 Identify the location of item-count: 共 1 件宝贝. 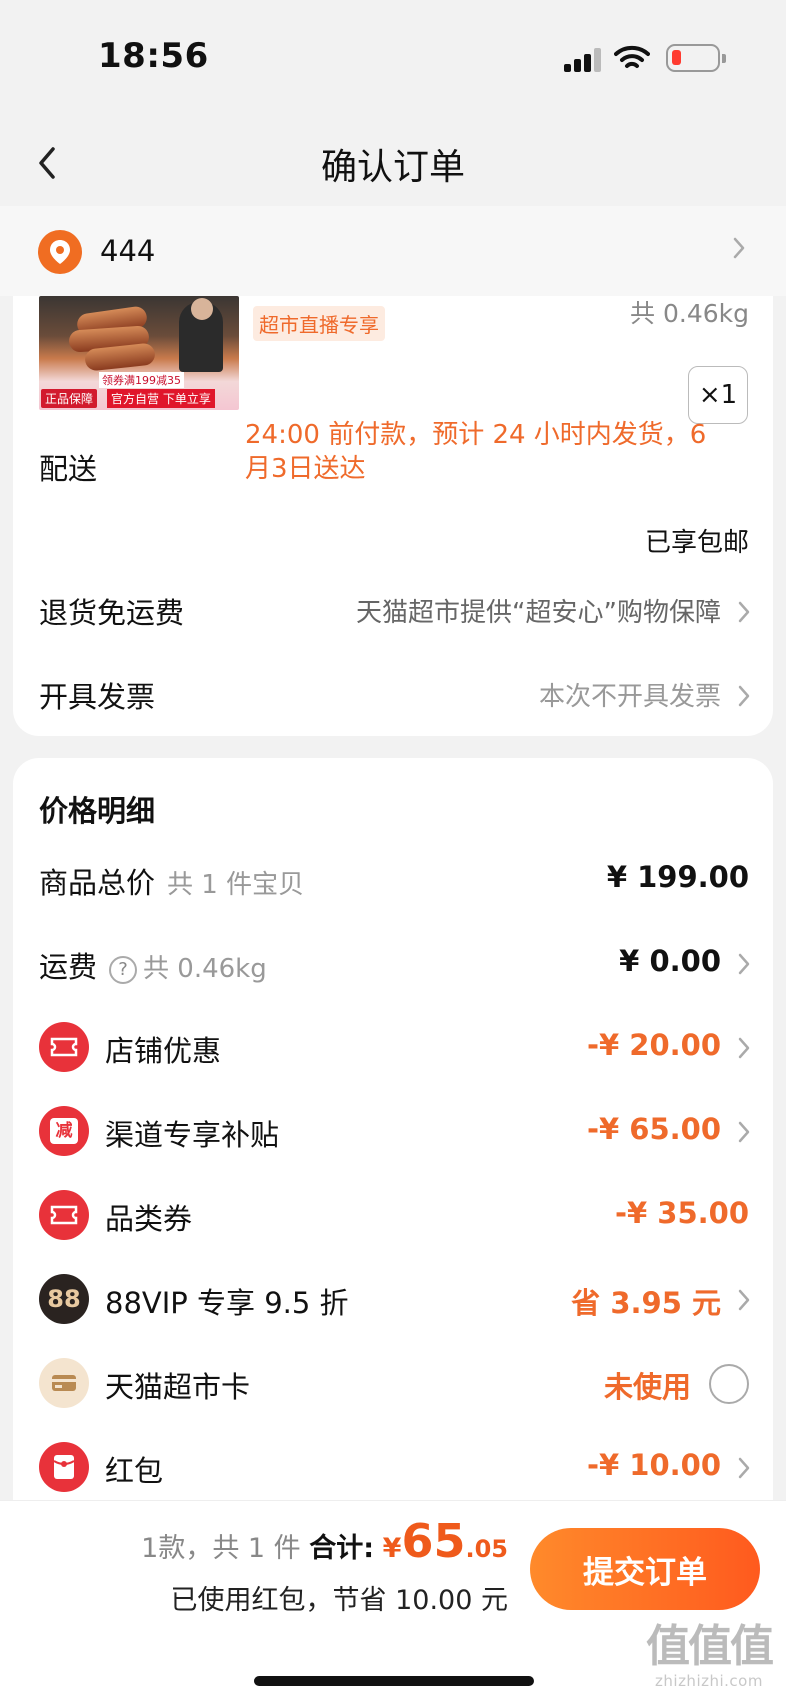
(236, 885).